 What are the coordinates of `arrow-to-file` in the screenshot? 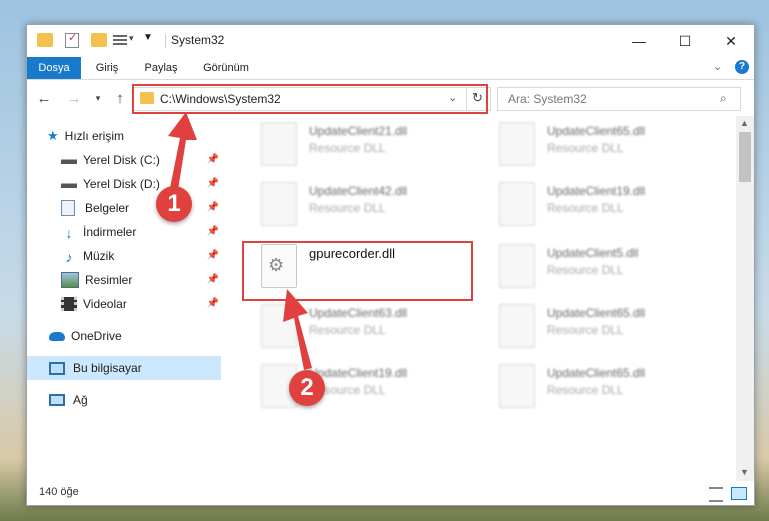 It's located at (297, 329).